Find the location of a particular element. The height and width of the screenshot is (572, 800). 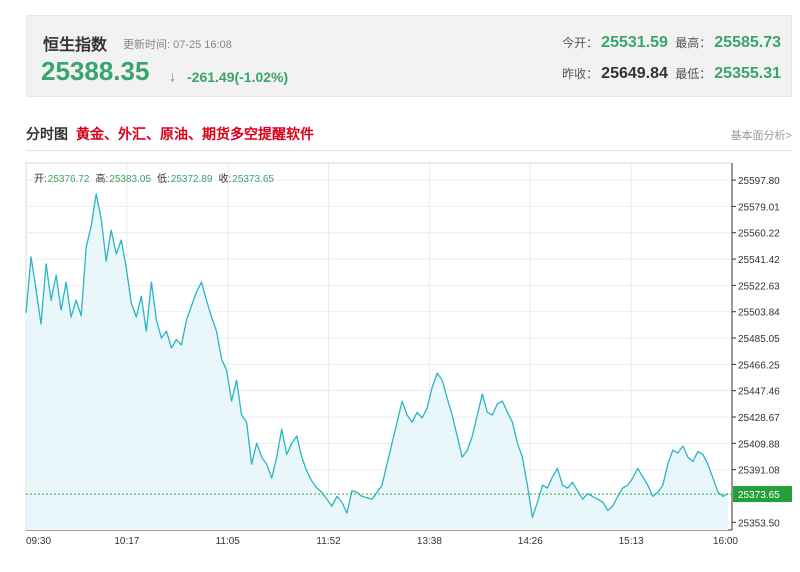

ohlc-low-label: 低: is located at coordinates (163, 178).